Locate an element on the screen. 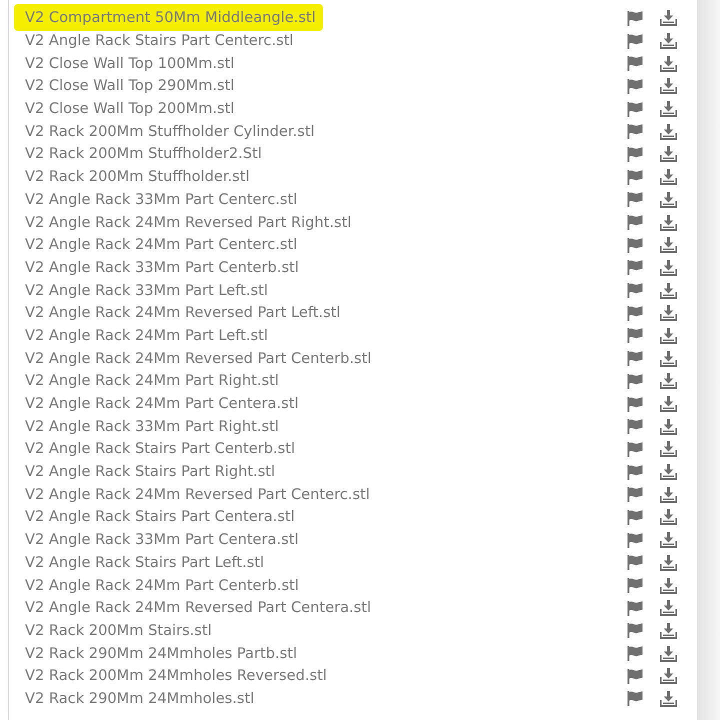 Image resolution: width=720 pixels, height=720 pixels. file-name: V2 Rack 200Mm Stairs.stl is located at coordinates (118, 630).